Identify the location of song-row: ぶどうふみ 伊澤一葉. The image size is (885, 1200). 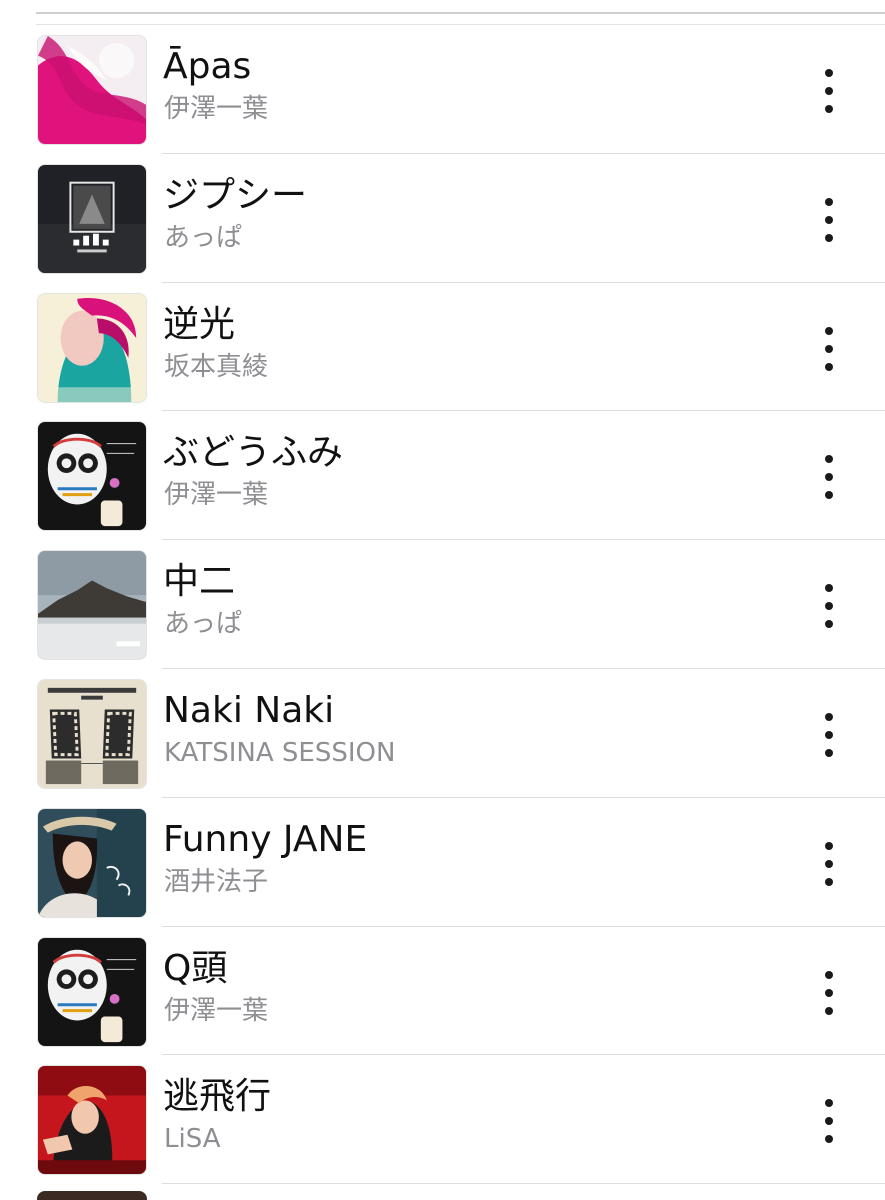
(442, 475).